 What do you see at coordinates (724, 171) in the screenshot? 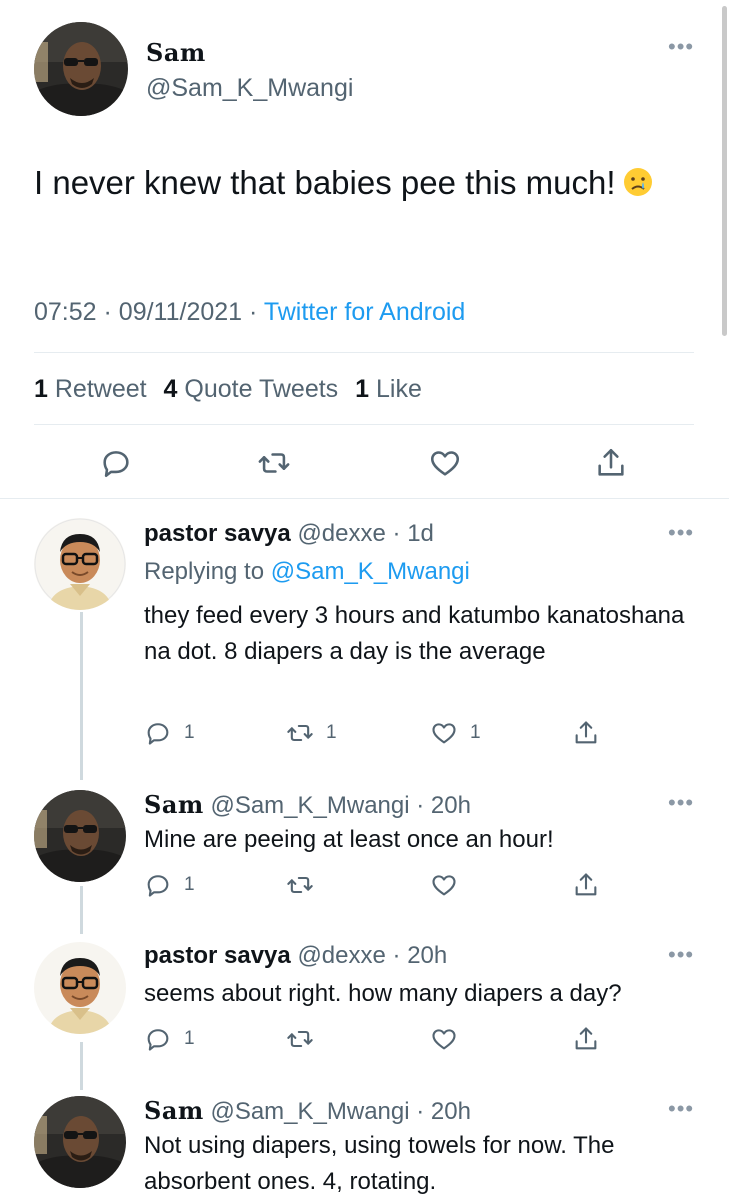
I see `scrollbar` at bounding box center [724, 171].